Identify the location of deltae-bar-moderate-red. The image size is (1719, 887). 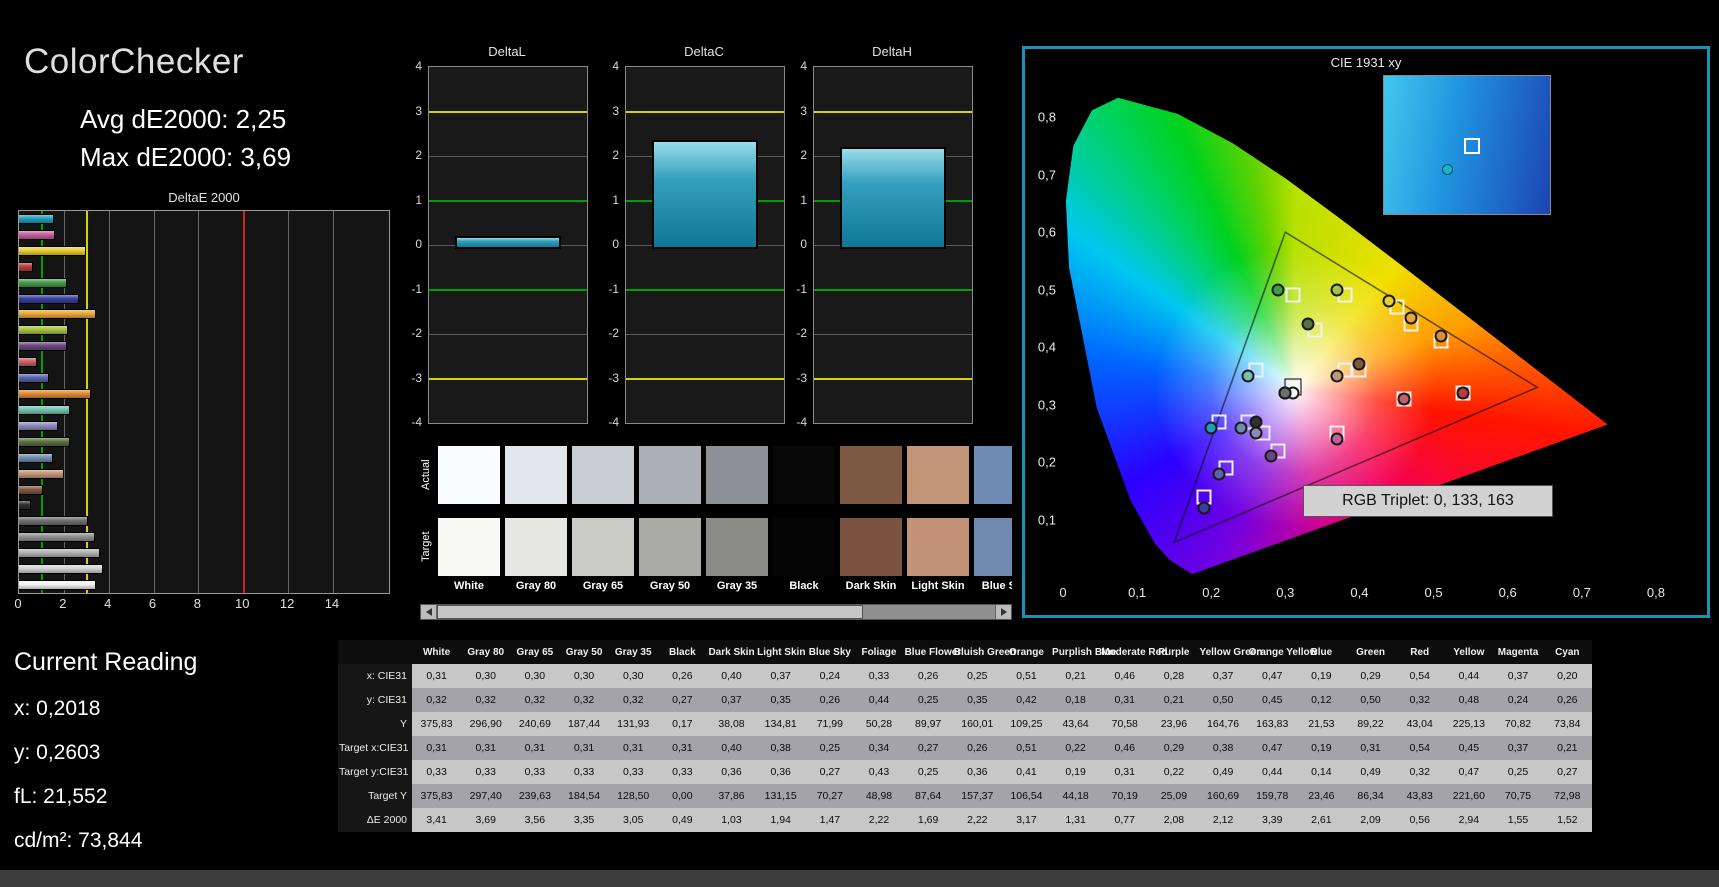
(28, 362).